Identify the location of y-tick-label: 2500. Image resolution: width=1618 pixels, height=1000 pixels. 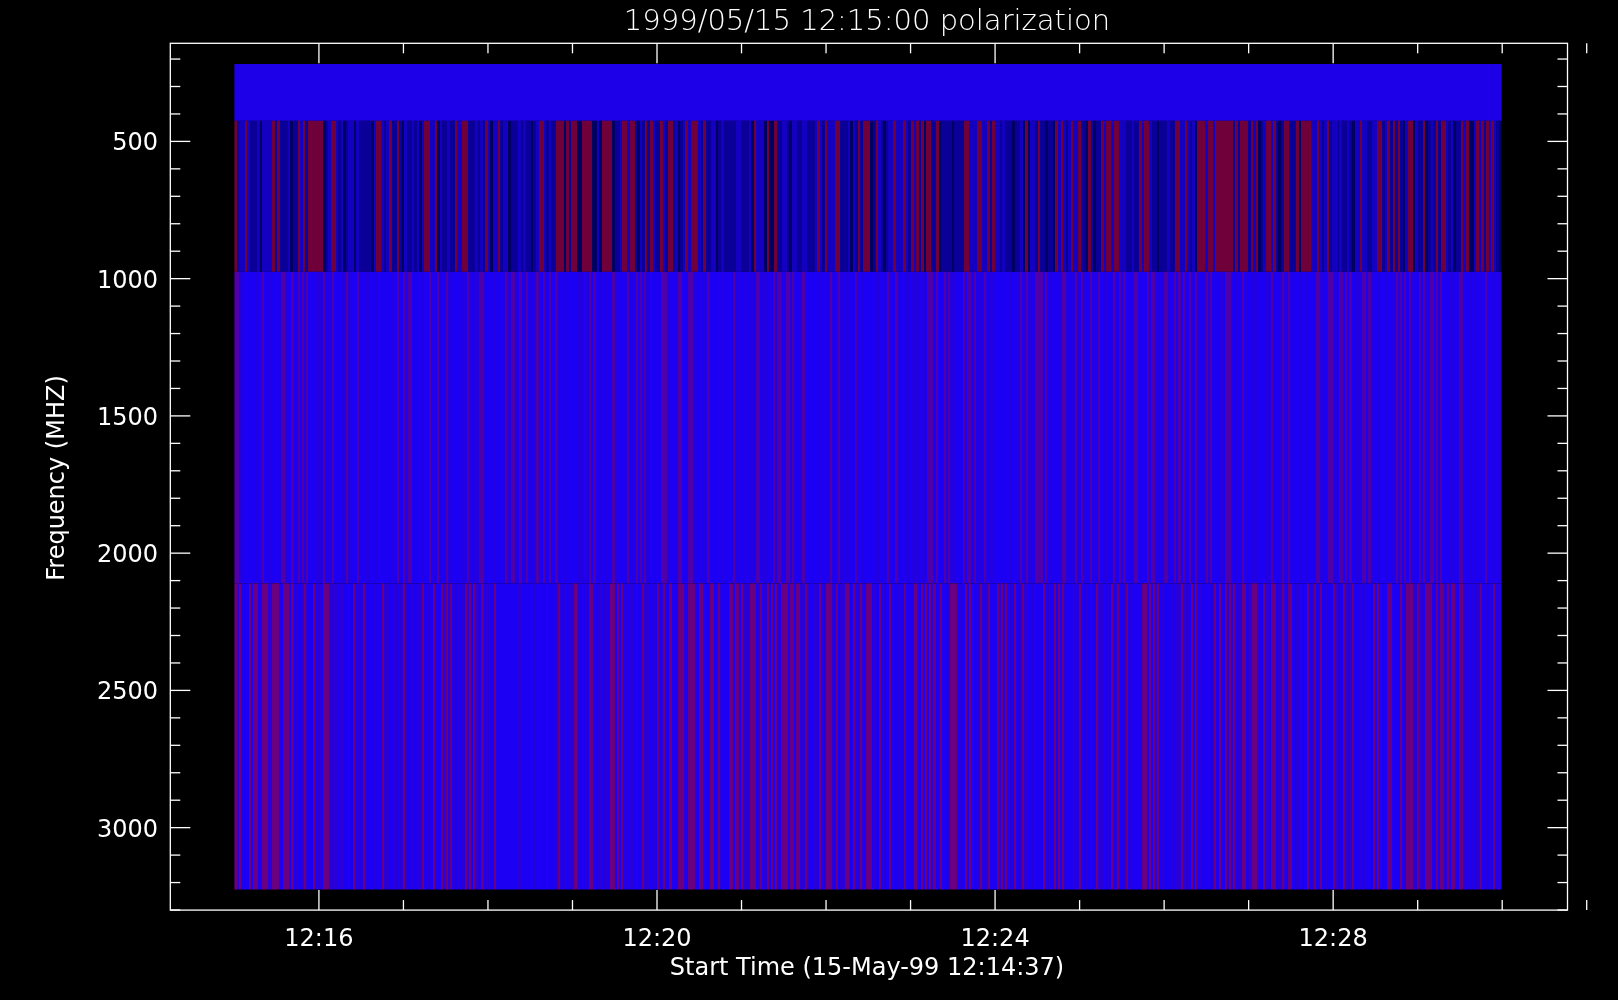
(127, 691).